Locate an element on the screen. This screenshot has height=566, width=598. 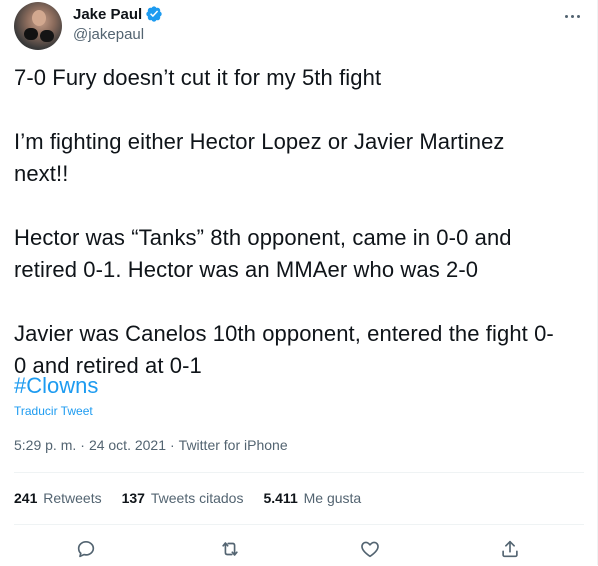
reply-button is located at coordinates (86, 549).